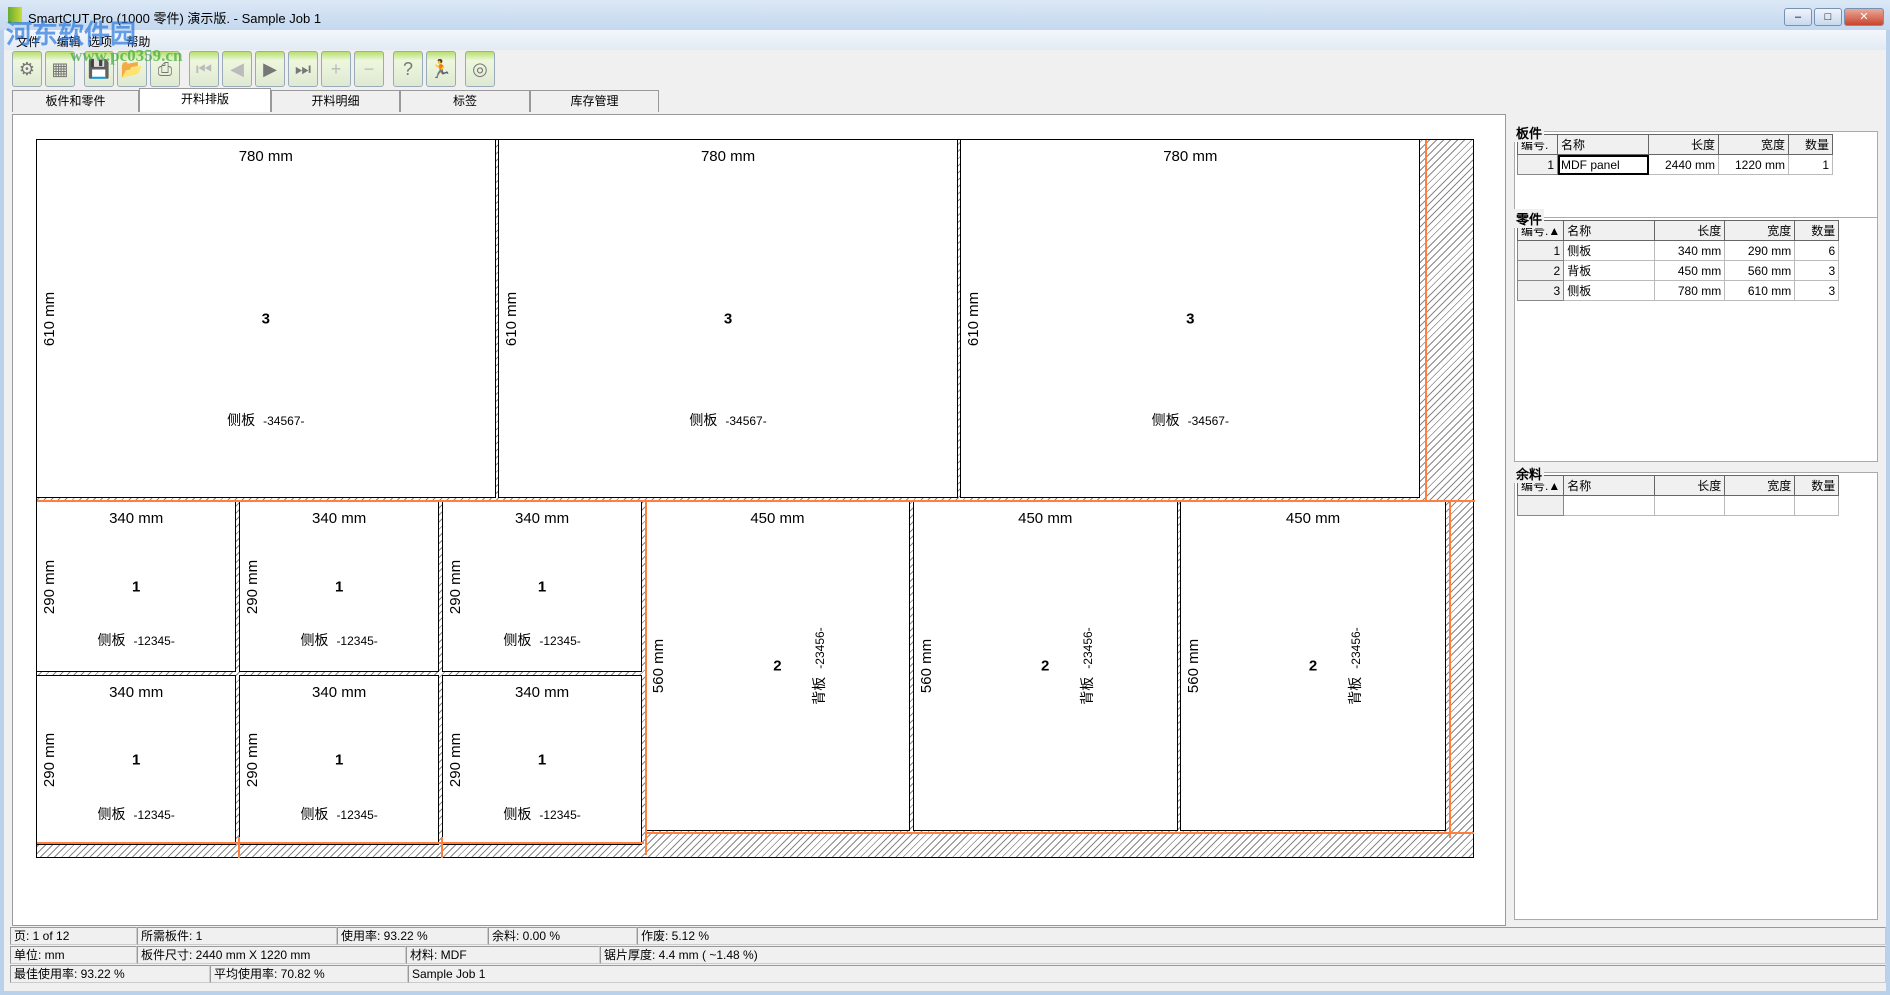  Describe the element at coordinates (1683, 164) in the screenshot. I see `table-cell: 2440 mm` at that location.